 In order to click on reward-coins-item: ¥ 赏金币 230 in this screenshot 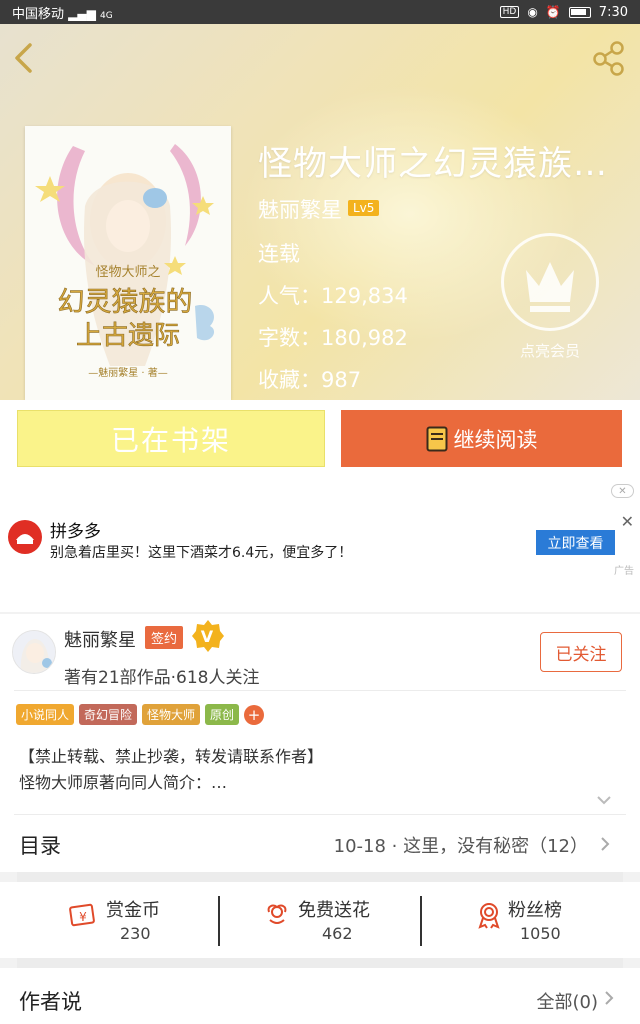, I will do `click(143, 922)`.